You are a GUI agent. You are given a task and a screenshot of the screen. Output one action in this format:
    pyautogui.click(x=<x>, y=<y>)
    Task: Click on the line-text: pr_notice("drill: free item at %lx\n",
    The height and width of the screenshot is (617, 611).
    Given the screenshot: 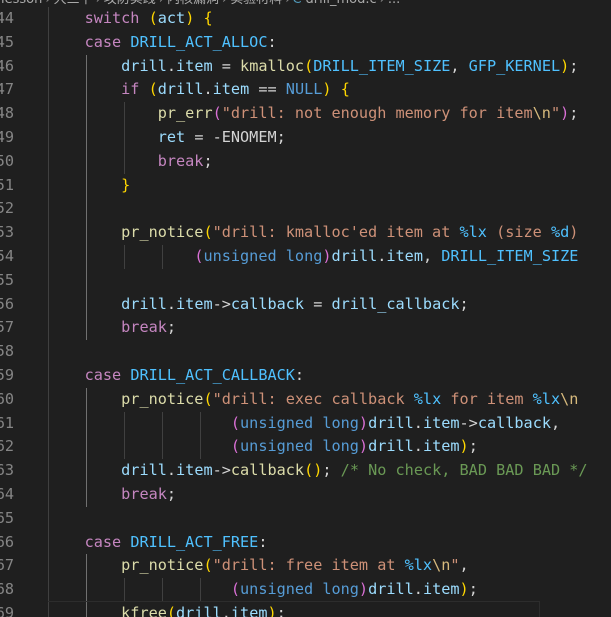 What is the action you would take?
    pyautogui.click(x=258, y=566)
    